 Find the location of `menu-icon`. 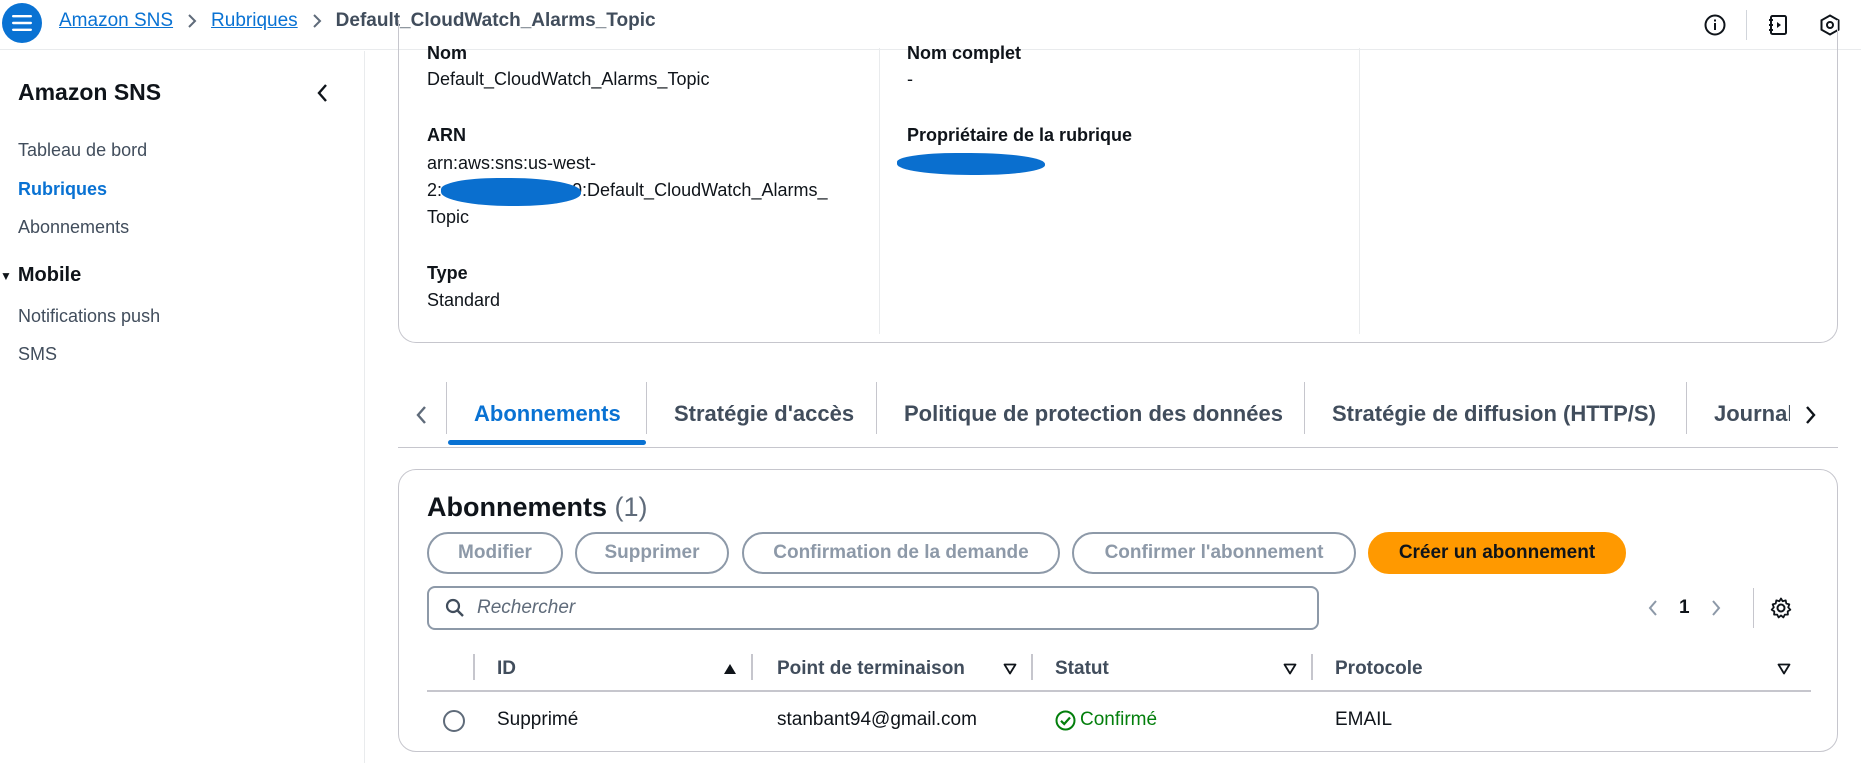

menu-icon is located at coordinates (22, 23).